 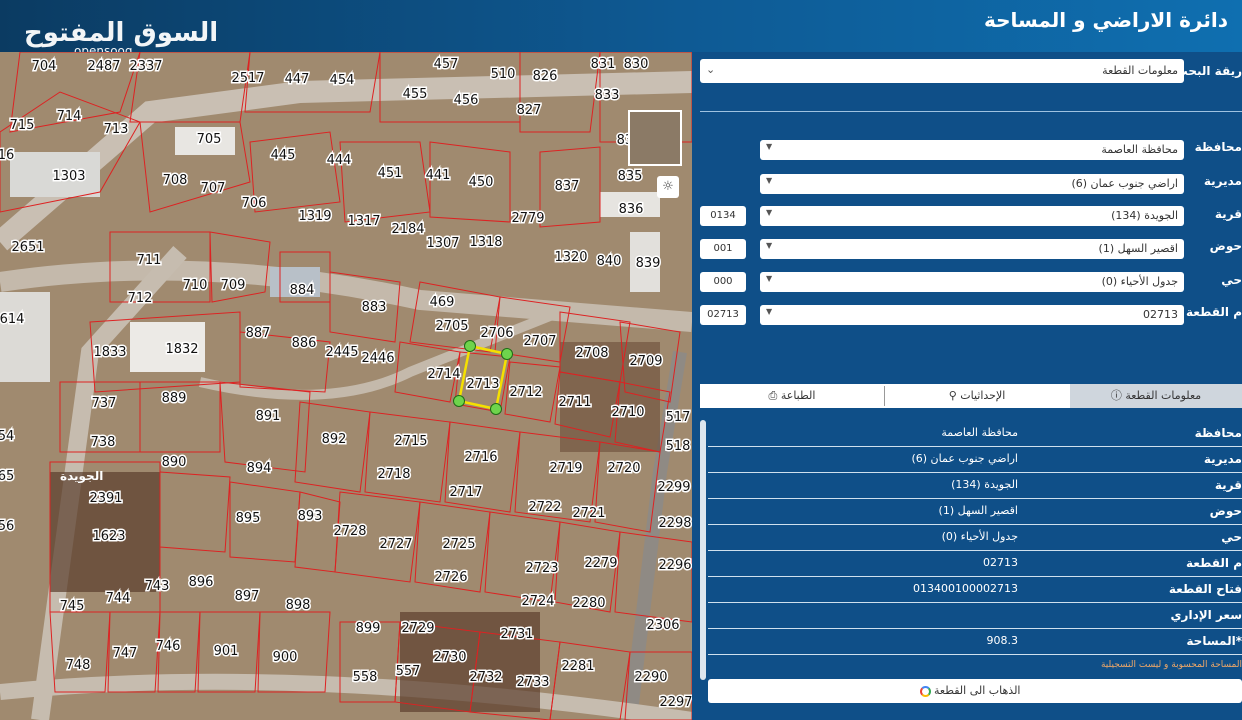 What do you see at coordinates (964, 458) in the screenshot?
I see `info-value: اراضي جنوب عمان (6)` at bounding box center [964, 458].